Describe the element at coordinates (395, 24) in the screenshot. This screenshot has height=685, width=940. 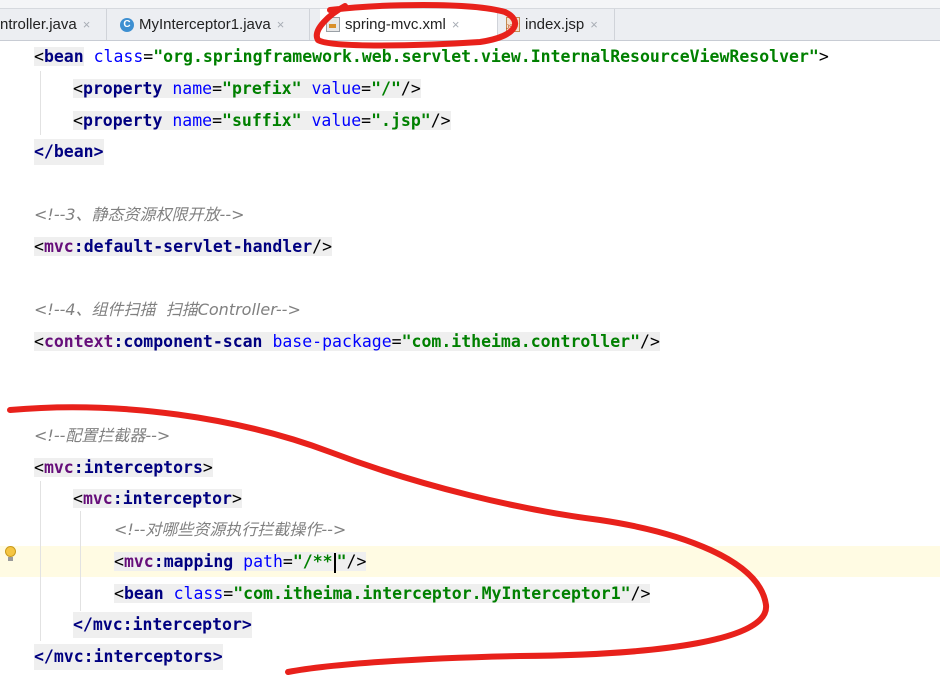
I see `tab-label: spring-mvc.xml` at that location.